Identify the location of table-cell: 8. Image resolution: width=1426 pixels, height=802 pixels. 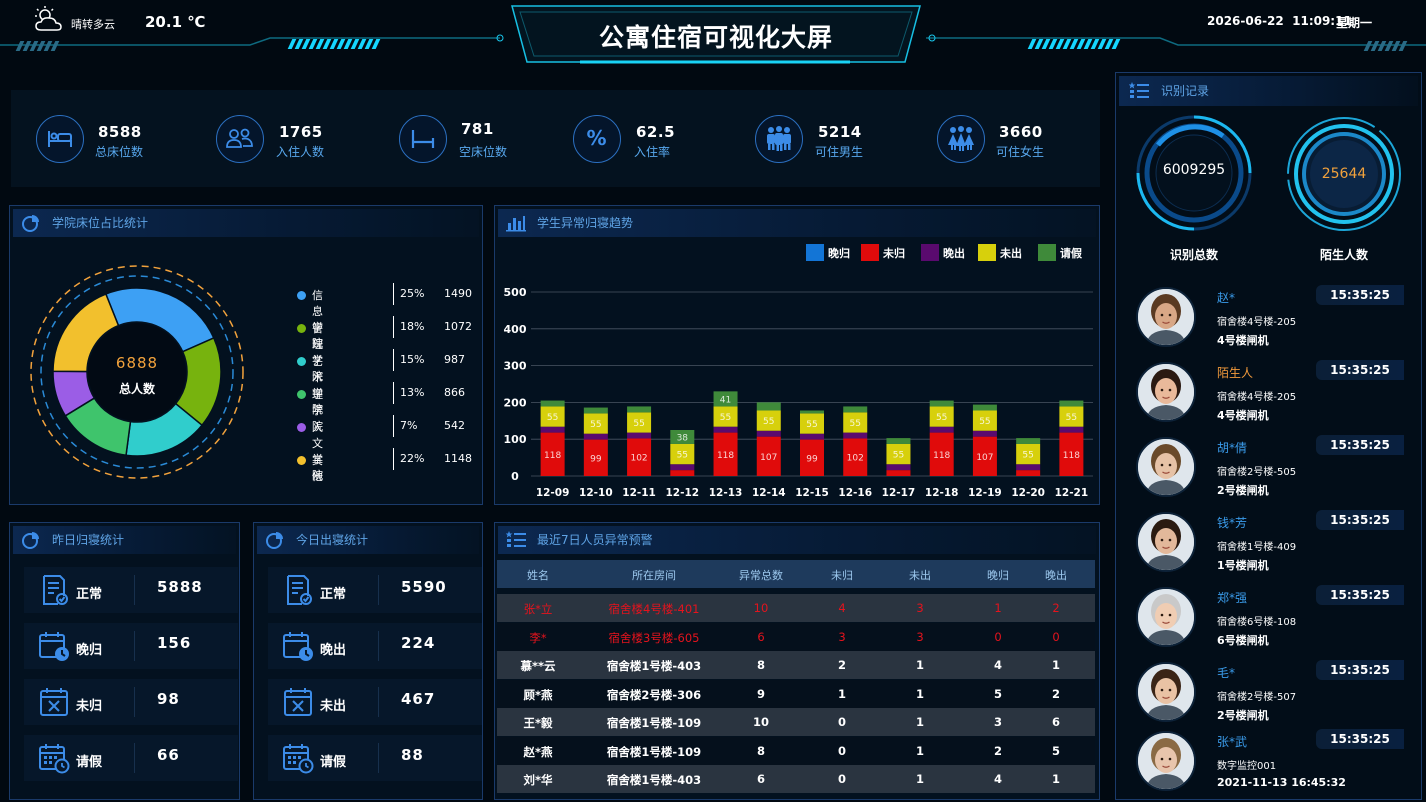
(760, 665).